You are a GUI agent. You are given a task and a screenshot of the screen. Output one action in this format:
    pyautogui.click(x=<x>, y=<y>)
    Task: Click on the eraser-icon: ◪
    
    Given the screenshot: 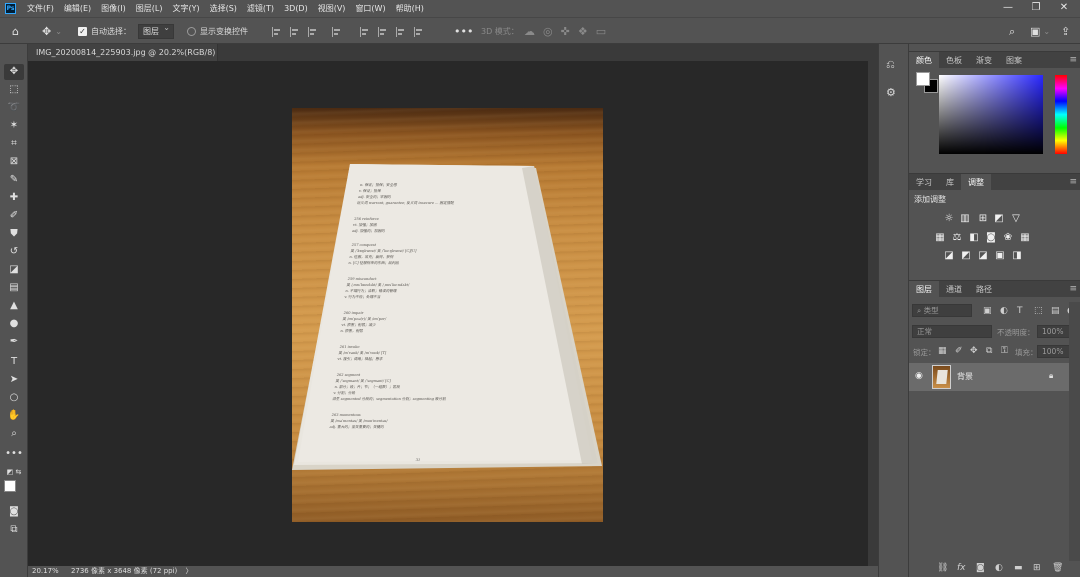 What is the action you would take?
    pyautogui.click(x=14, y=270)
    